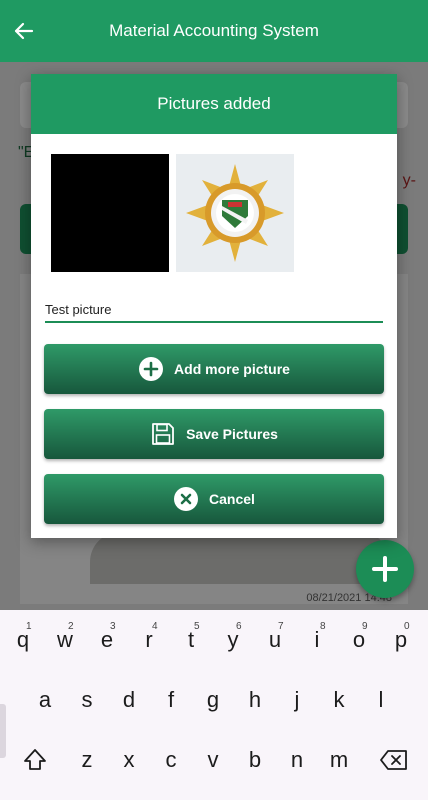 The width and height of the screenshot is (428, 800). What do you see at coordinates (255, 760) in the screenshot?
I see `key-b: b` at bounding box center [255, 760].